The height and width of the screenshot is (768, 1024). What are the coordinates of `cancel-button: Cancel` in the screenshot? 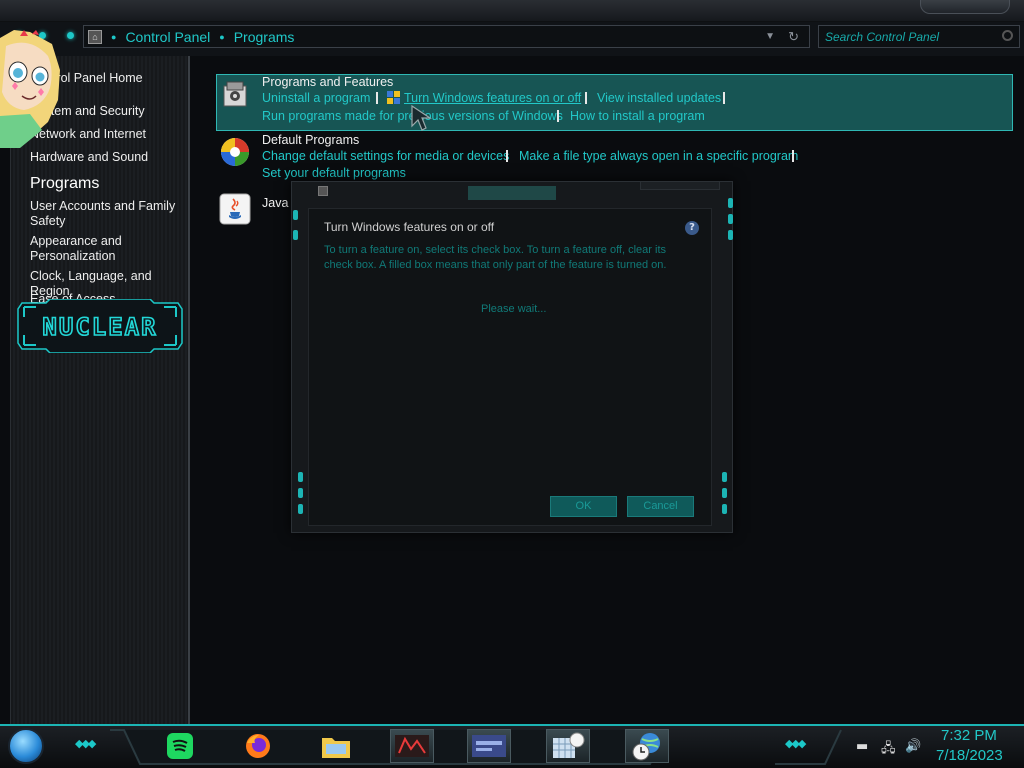 It's located at (660, 506).